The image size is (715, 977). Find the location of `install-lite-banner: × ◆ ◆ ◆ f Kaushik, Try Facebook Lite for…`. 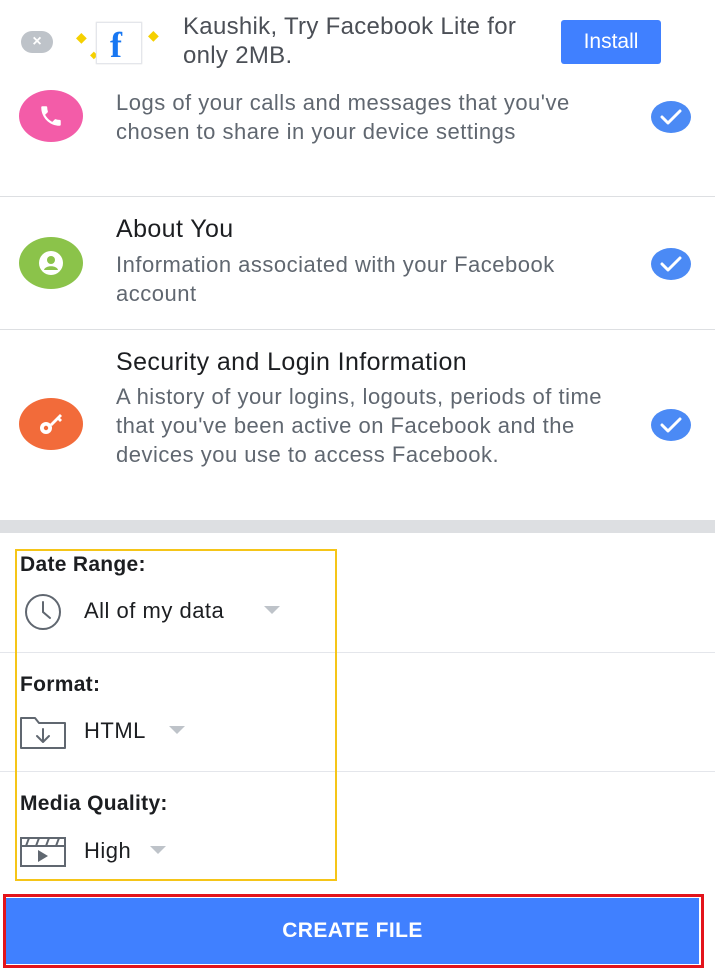

install-lite-banner: × ◆ ◆ ◆ f Kaushik, Try Facebook Lite for… is located at coordinates (357, 41).